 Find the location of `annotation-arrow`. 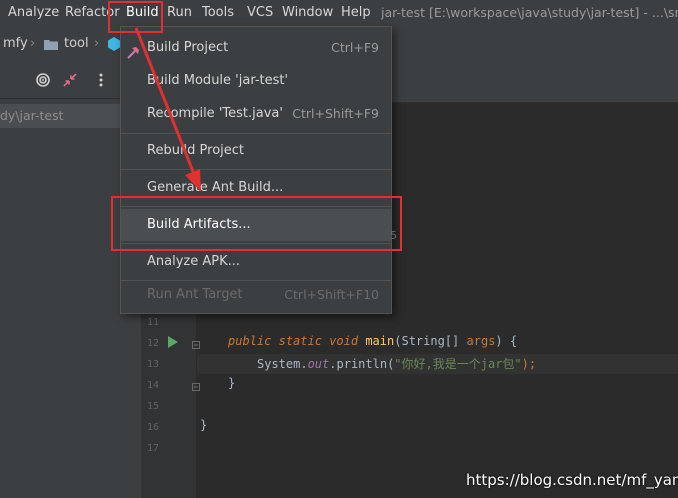

annotation-arrow is located at coordinates (167, 109).